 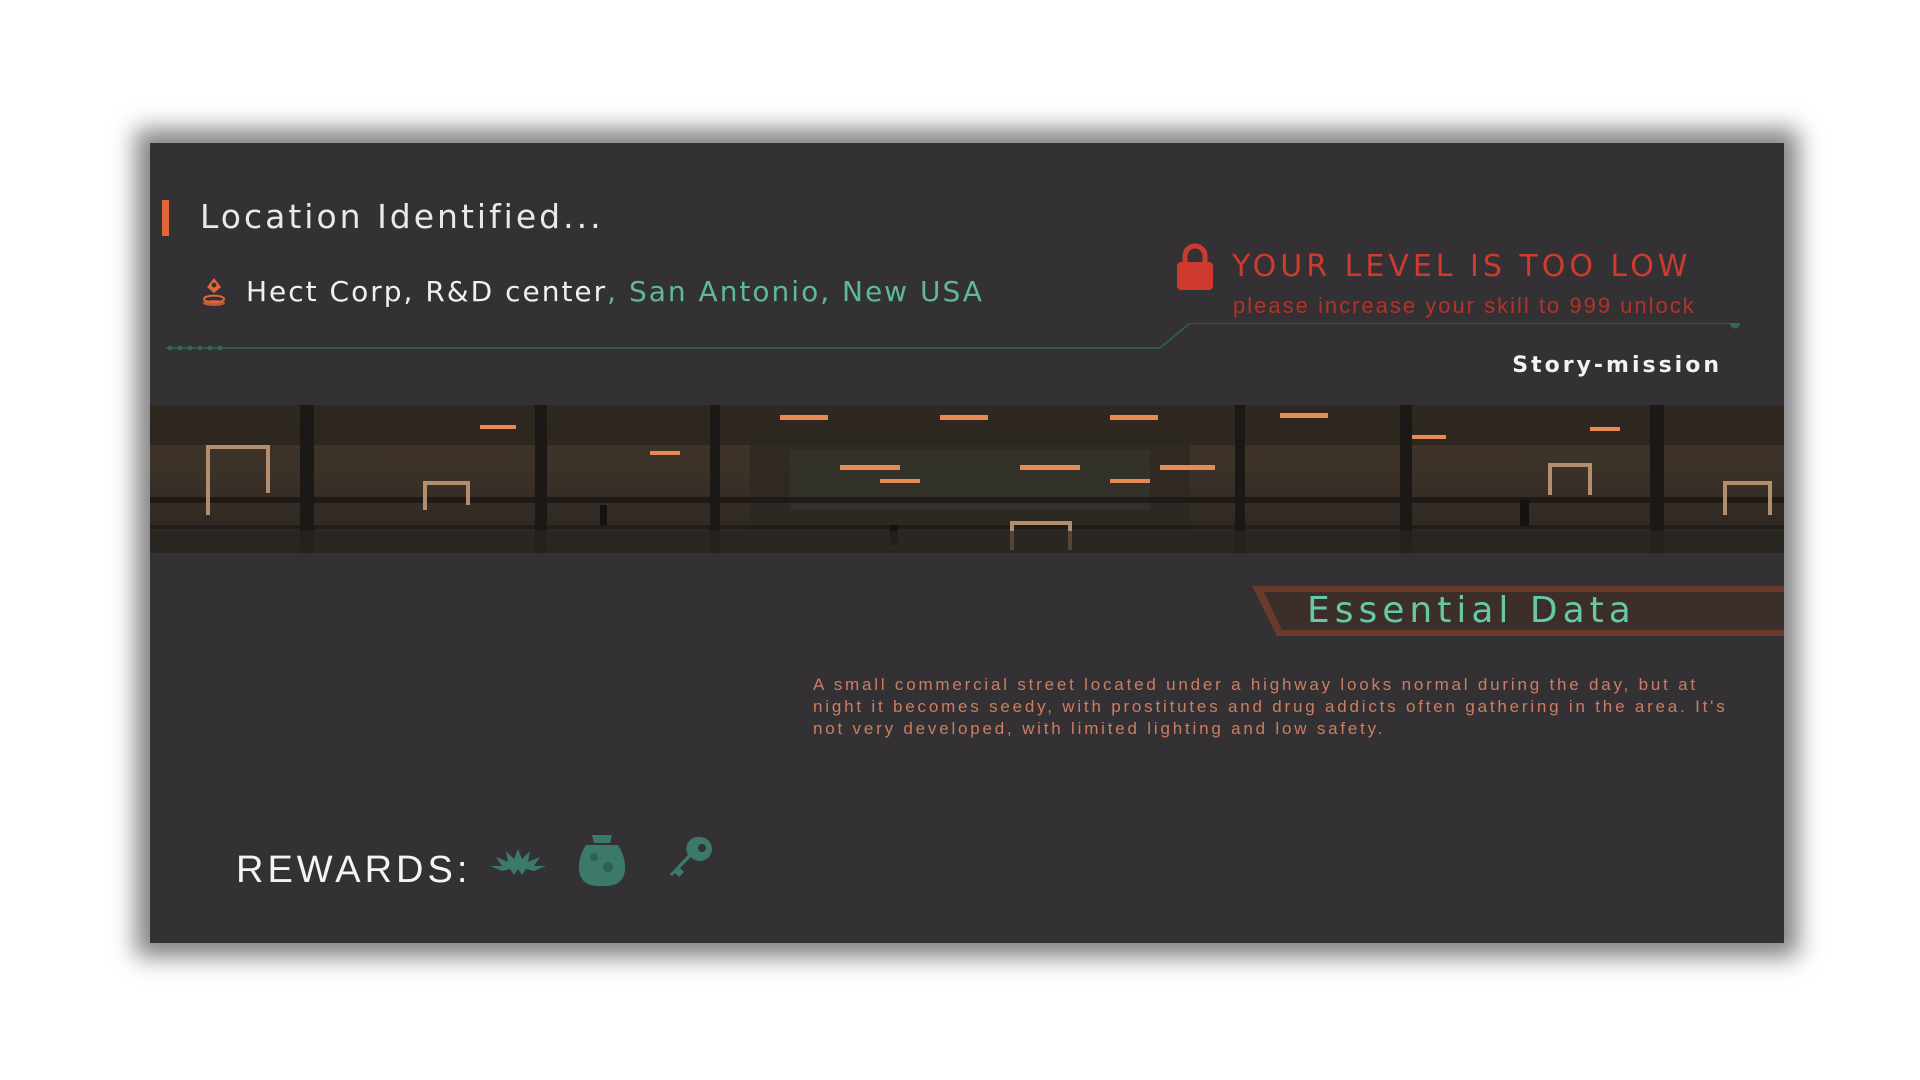 I want to click on level-warning-title: YOUR LEVEL IS TOO LOW, so click(x=1462, y=266).